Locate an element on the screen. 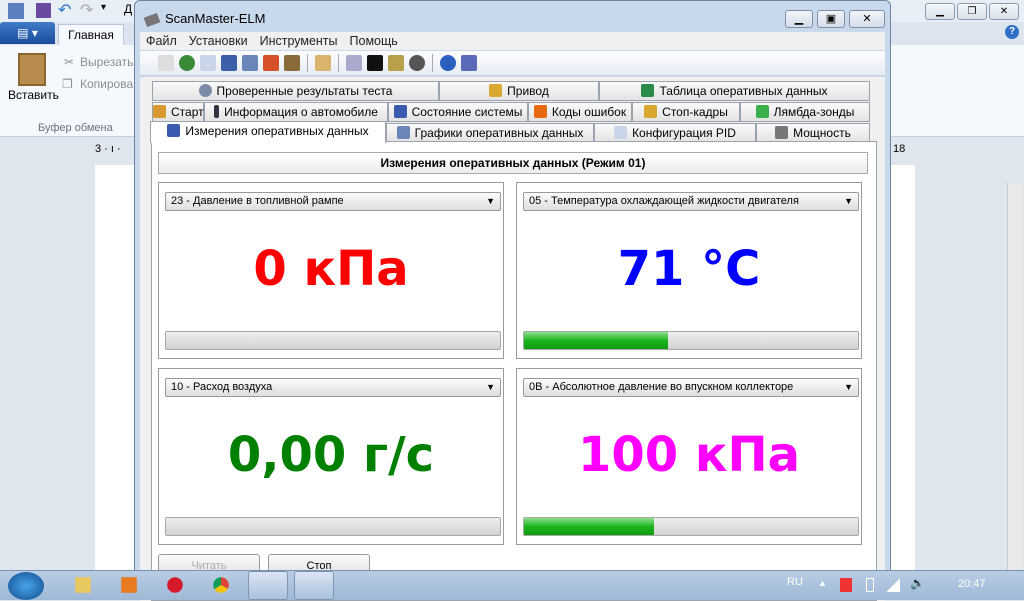 This screenshot has height=601, width=1024. opera-icon is located at coordinates (175, 585).